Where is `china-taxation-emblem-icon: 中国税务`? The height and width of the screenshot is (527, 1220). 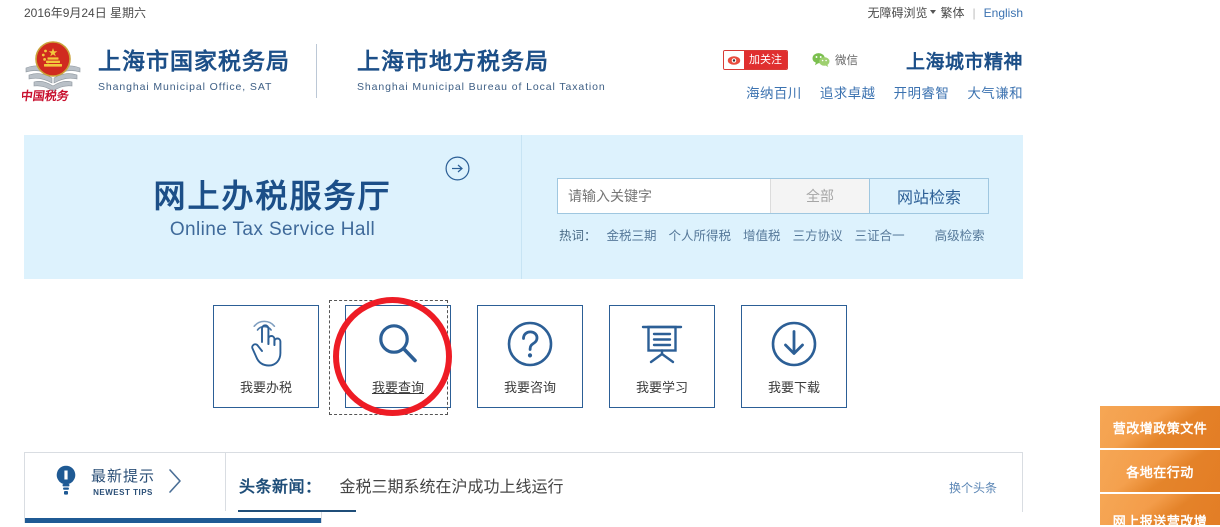
china-taxation-emblem-icon: 中国税务 is located at coordinates (52, 71).